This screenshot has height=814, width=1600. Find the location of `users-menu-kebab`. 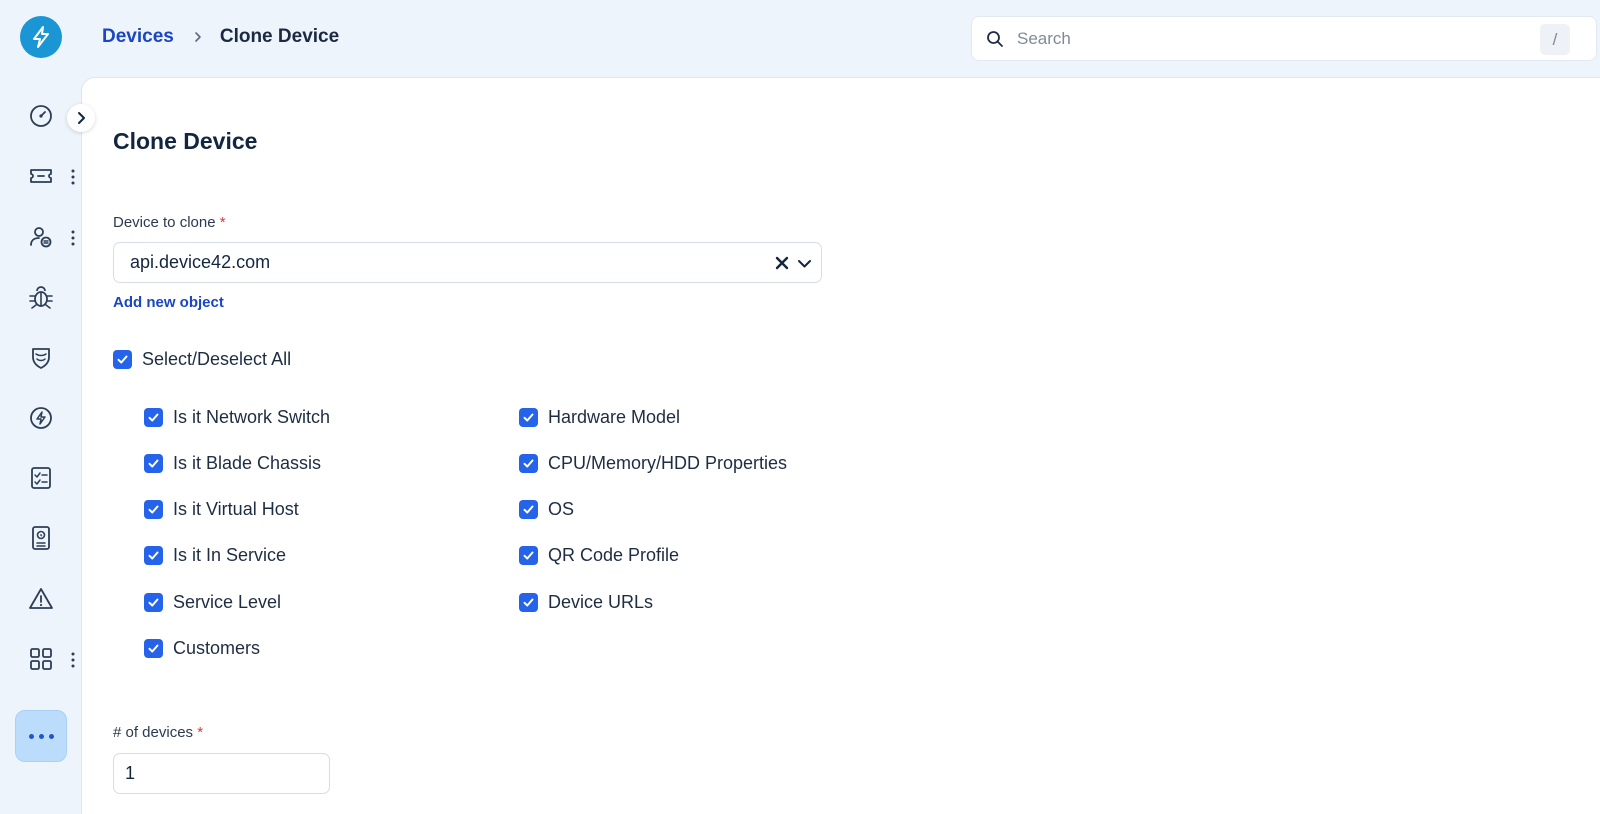

users-menu-kebab is located at coordinates (73, 238).